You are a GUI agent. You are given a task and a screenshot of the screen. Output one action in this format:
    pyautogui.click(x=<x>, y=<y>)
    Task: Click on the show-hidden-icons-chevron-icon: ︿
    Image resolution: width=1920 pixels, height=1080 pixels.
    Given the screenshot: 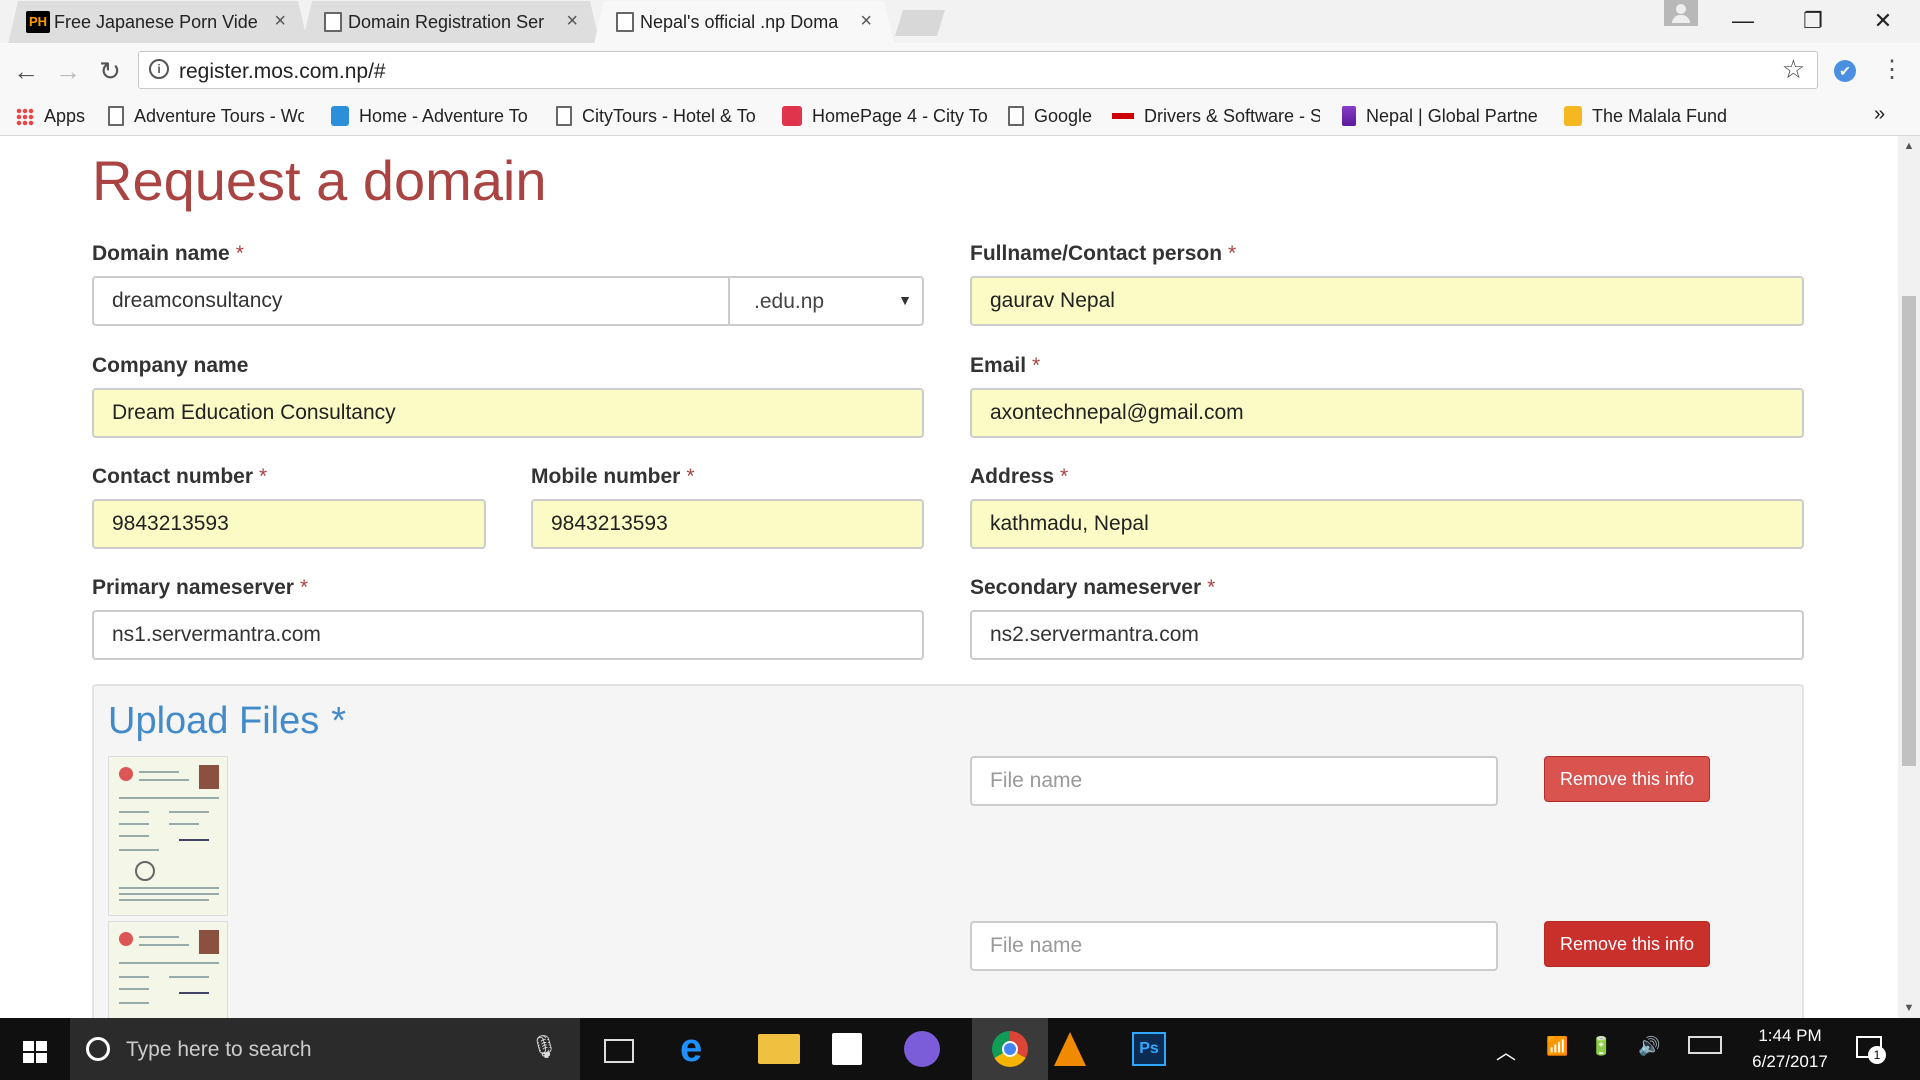 What is the action you would take?
    pyautogui.click(x=1506, y=1050)
    